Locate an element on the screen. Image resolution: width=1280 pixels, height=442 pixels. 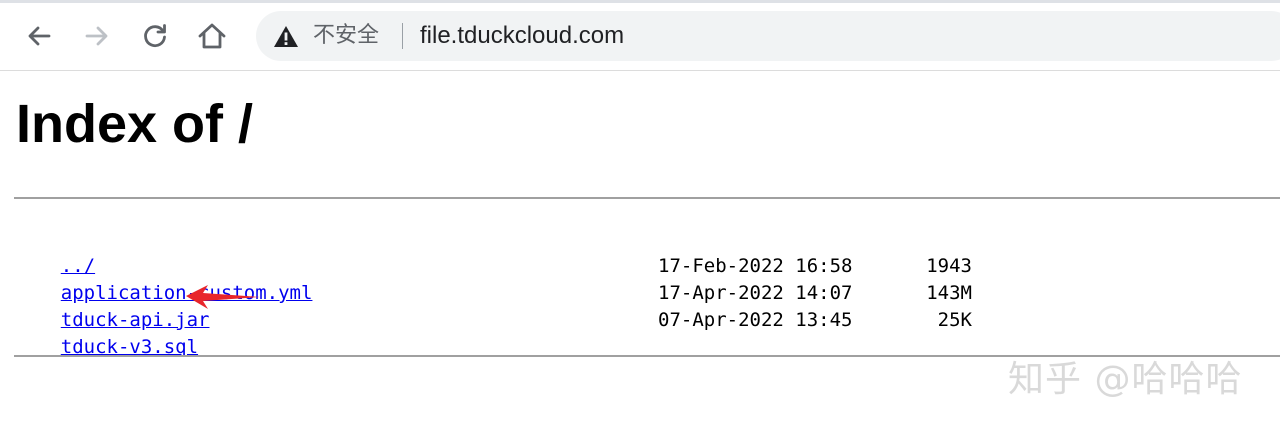
reload-button is located at coordinates (155, 36).